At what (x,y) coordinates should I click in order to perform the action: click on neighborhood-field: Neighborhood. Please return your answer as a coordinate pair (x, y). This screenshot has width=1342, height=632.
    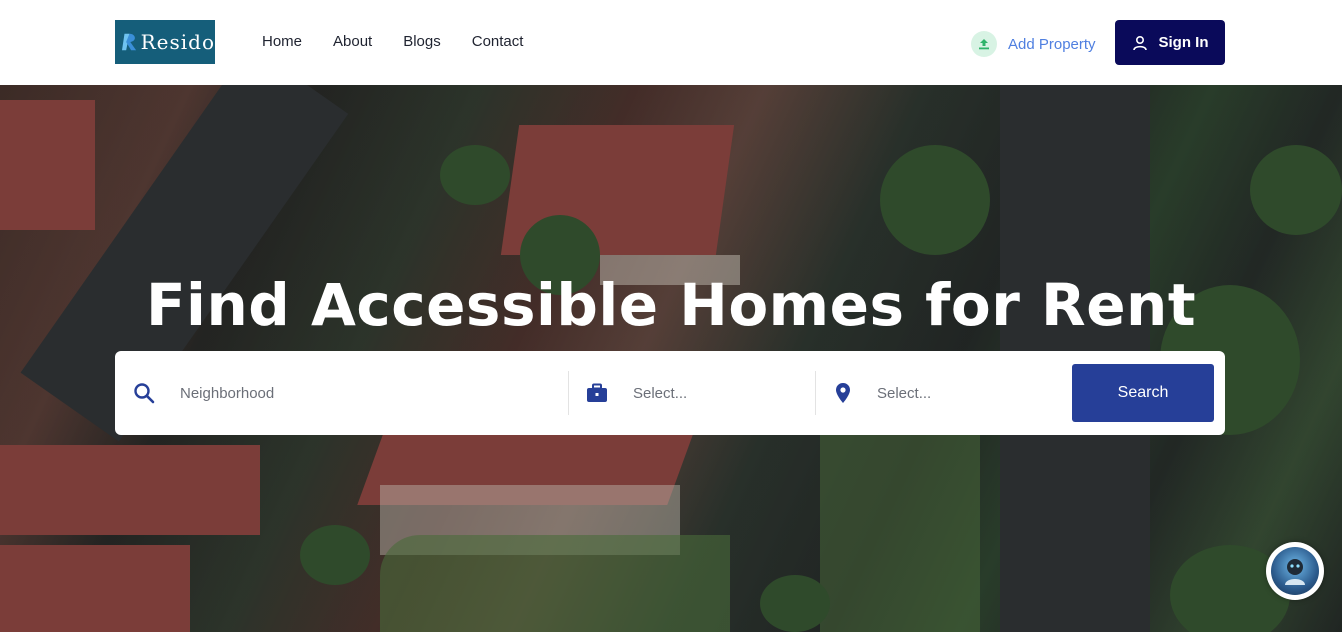
    Looking at the image, I should click on (348, 393).